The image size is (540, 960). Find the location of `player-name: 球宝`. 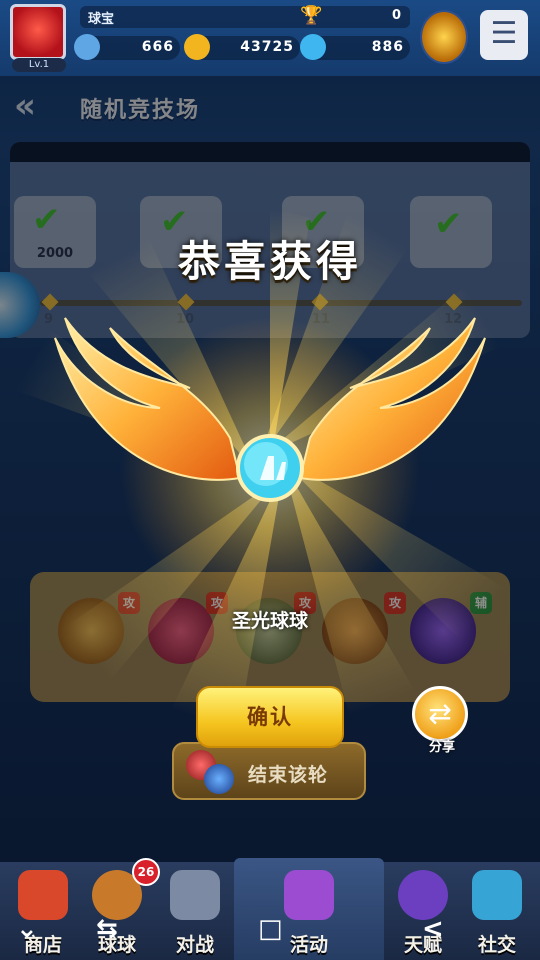

player-name: 球宝 is located at coordinates (101, 19).